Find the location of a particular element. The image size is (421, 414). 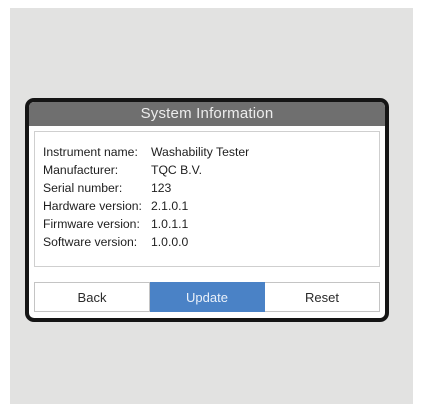

info-value: 2.1.0.1 is located at coordinates (170, 206).